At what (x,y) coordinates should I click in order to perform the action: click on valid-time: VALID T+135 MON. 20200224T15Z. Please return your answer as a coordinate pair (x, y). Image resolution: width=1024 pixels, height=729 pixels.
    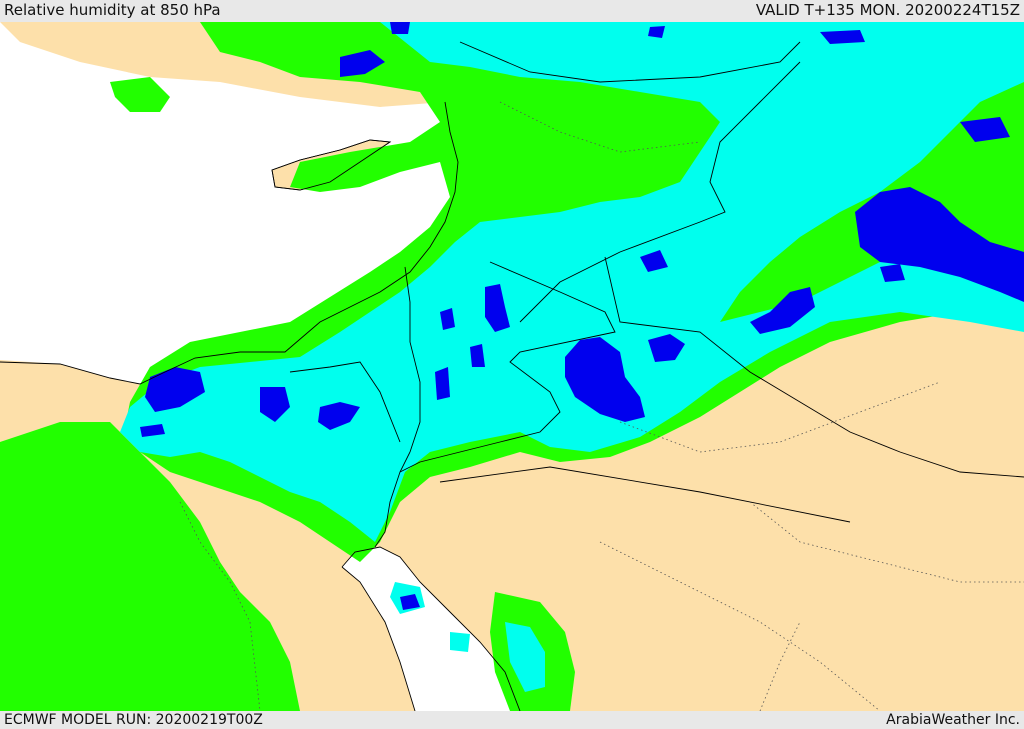
    Looking at the image, I should click on (887, 10).